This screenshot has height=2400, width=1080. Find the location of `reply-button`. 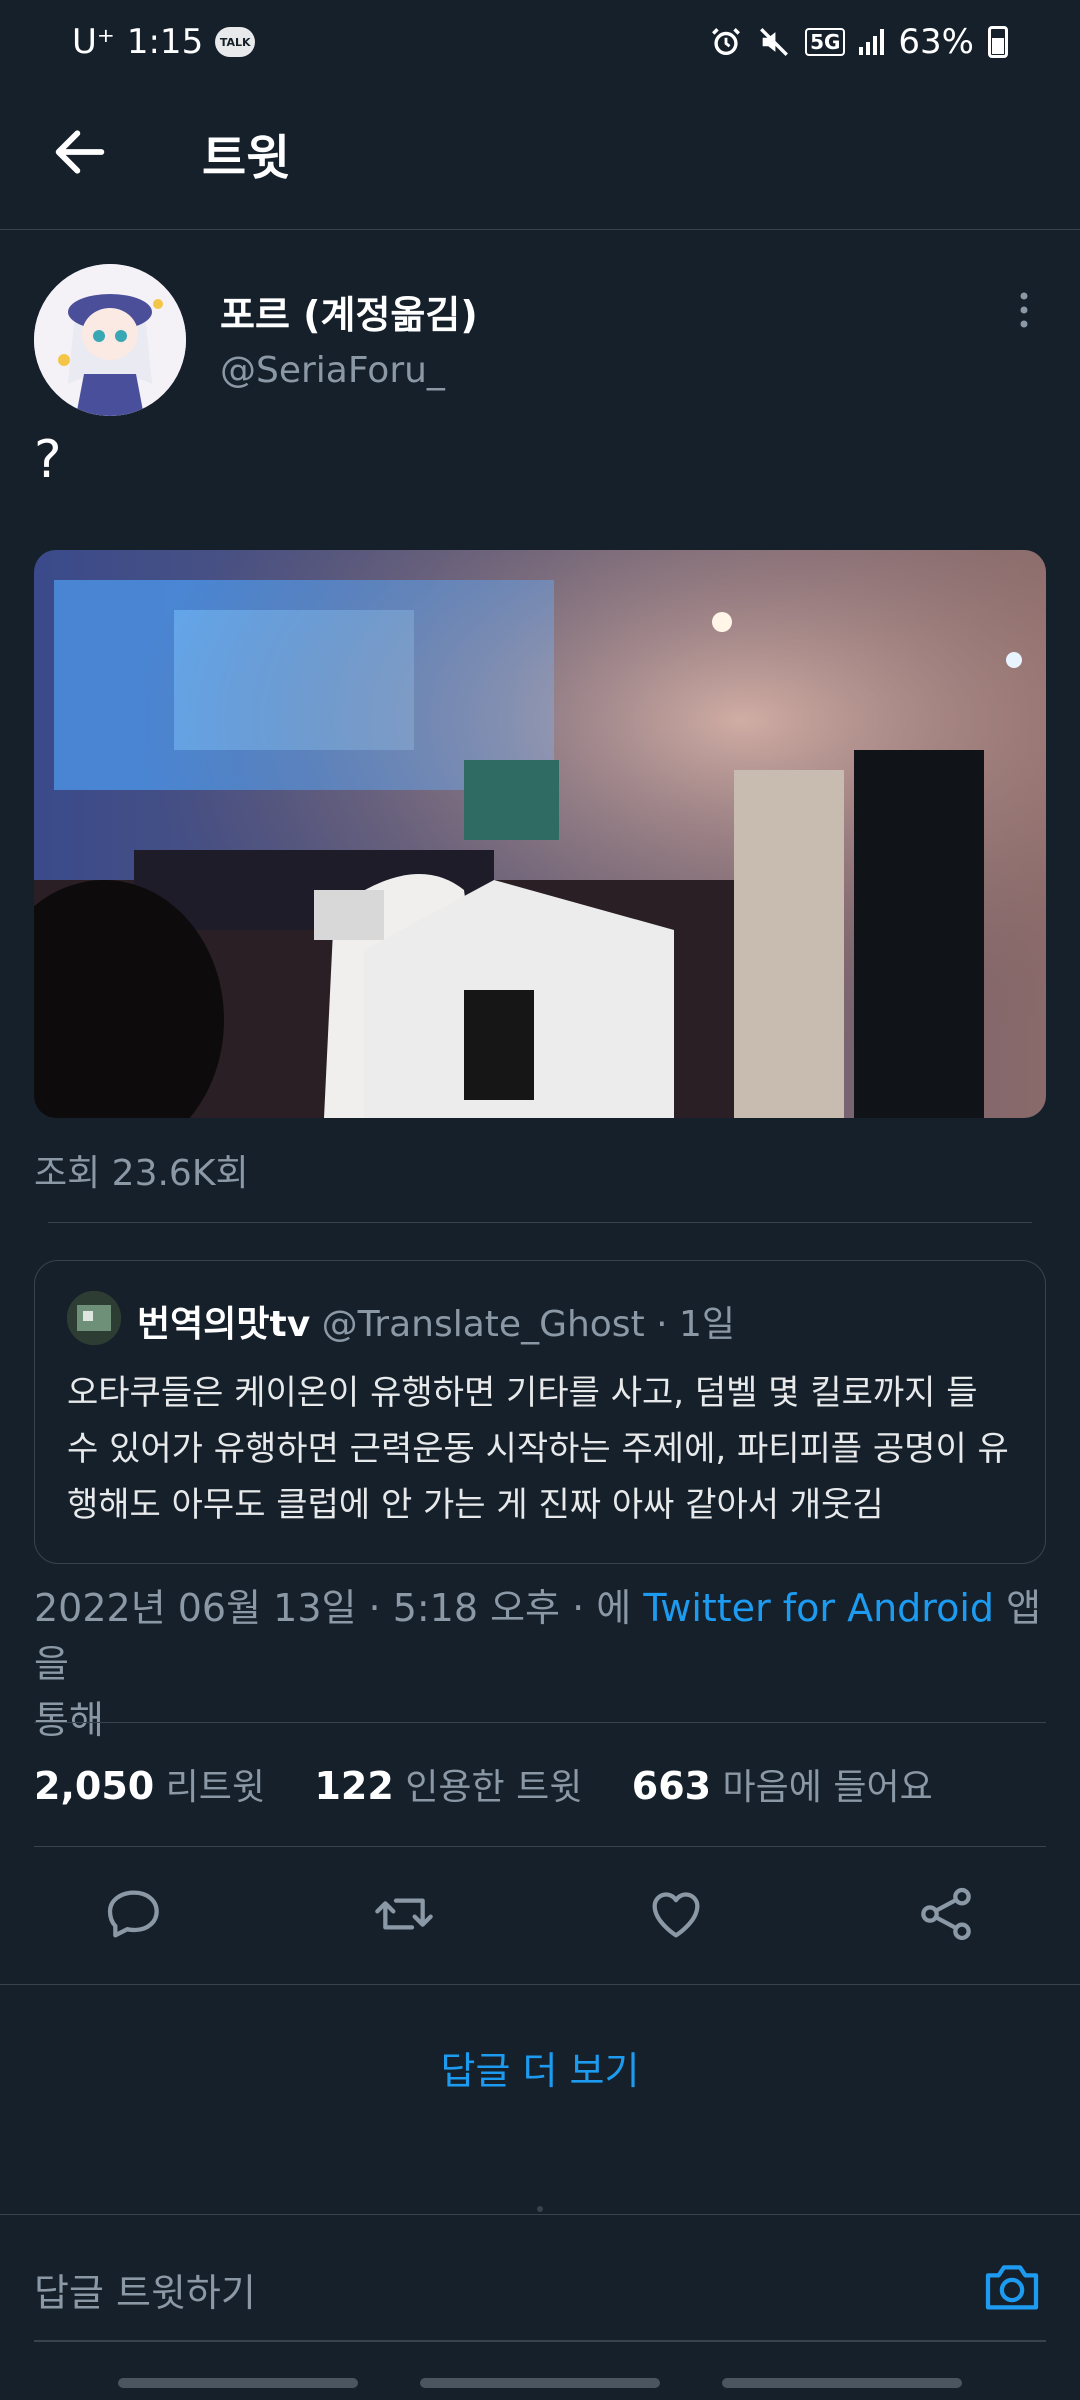

reply-button is located at coordinates (134, 1914).